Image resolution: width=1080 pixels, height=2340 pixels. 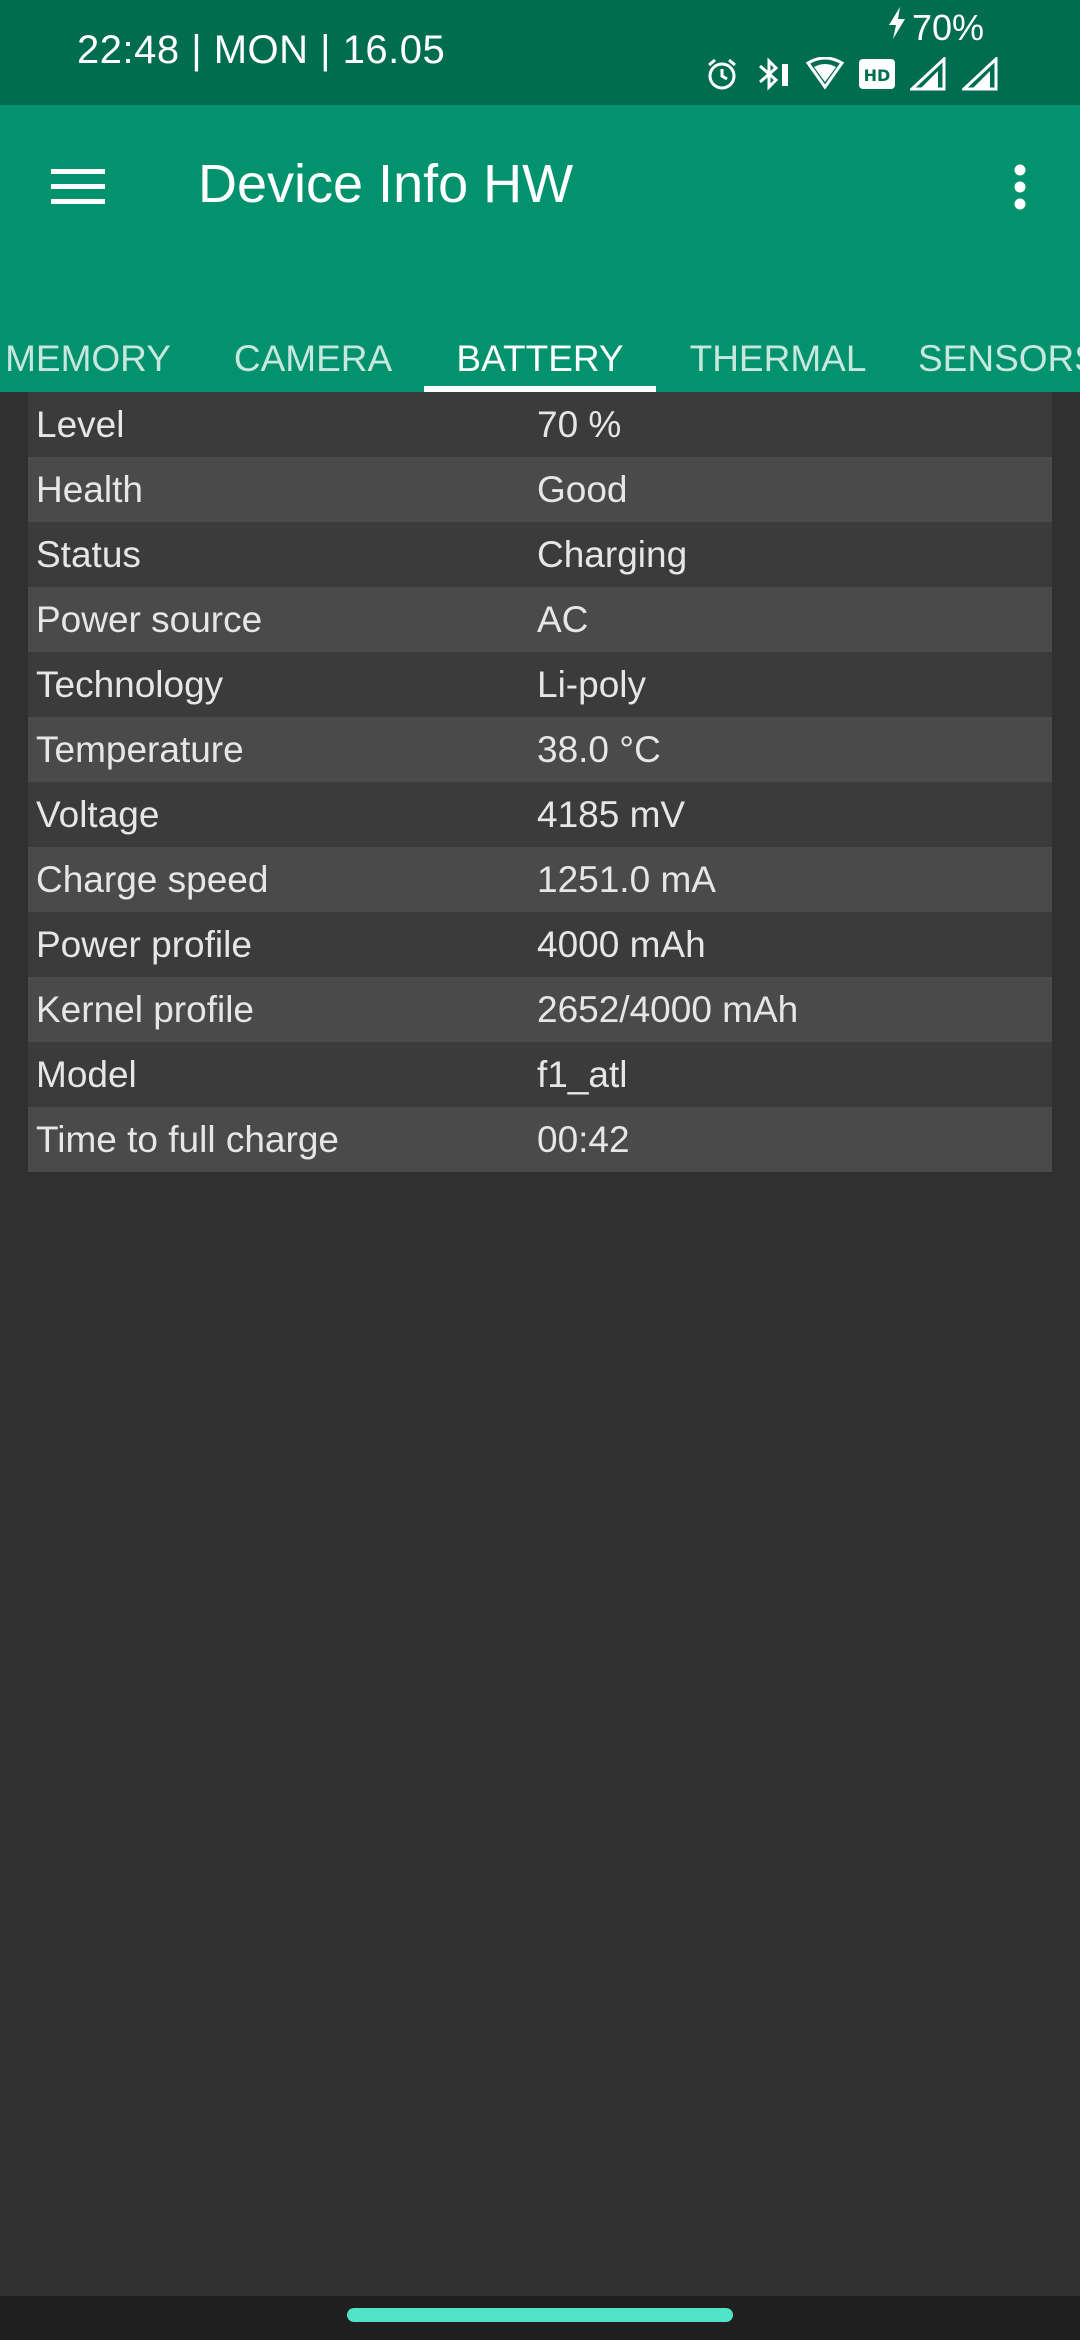 What do you see at coordinates (89, 489) in the screenshot?
I see `row-label: Health` at bounding box center [89, 489].